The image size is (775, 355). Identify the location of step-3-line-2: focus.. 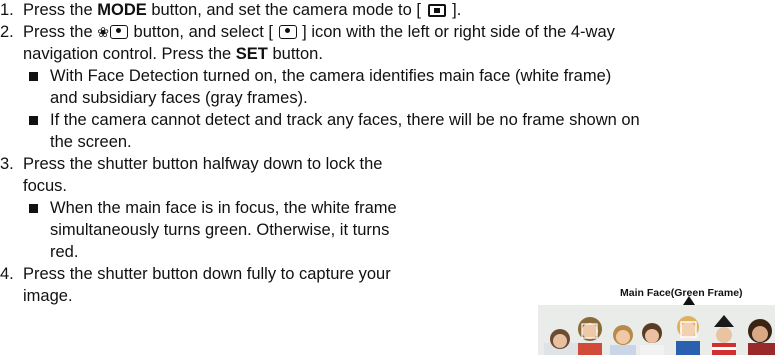
(45, 186).